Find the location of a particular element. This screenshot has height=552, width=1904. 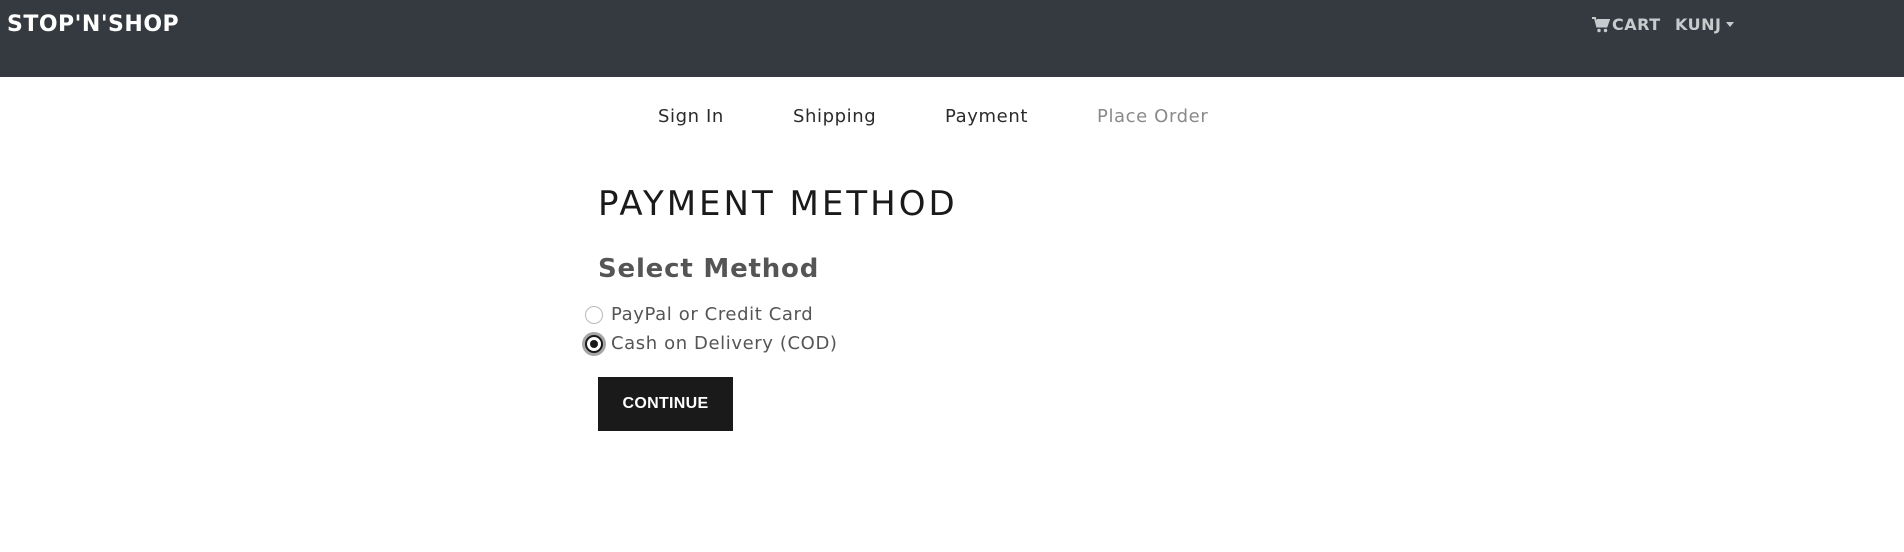

step-payment: Payment is located at coordinates (986, 116).